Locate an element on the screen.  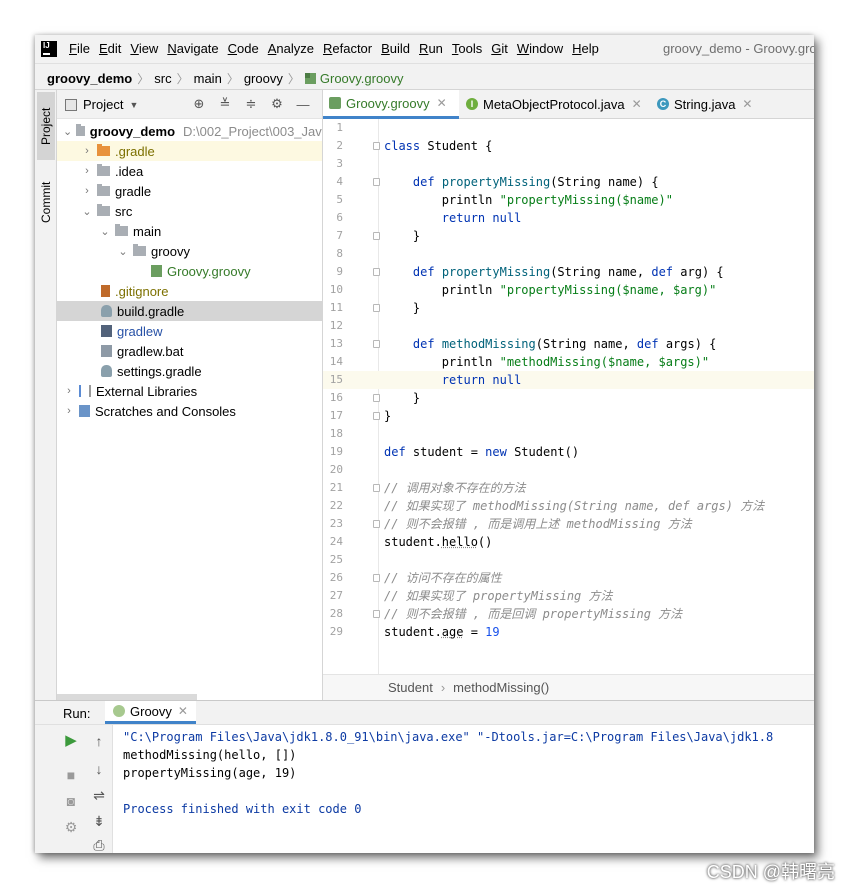
tree-item-gradle: › gradle is located at coordinates (189, 191).